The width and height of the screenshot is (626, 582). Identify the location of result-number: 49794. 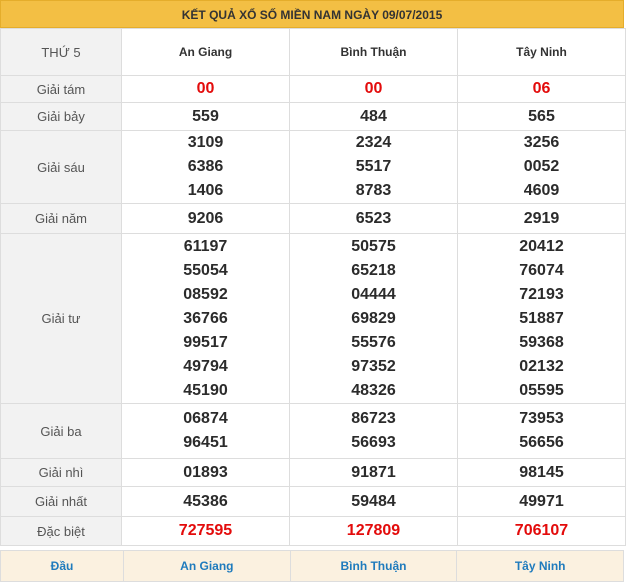
(205, 366).